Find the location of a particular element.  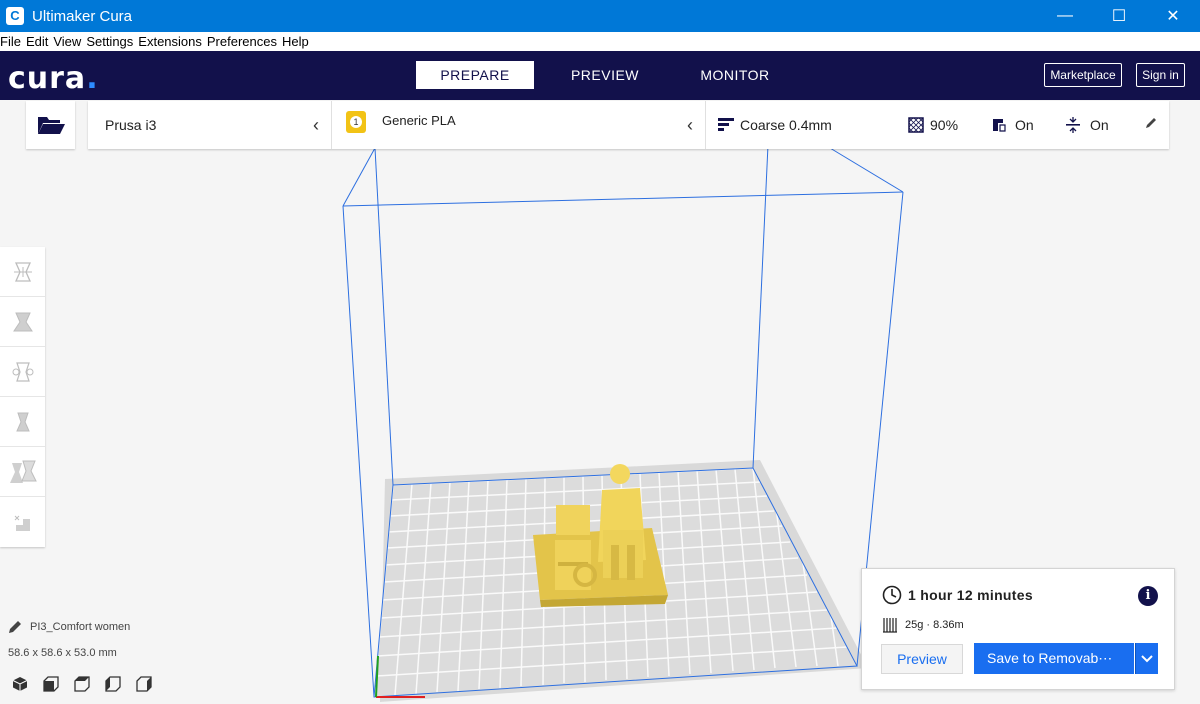

move-tool is located at coordinates (22, 272).